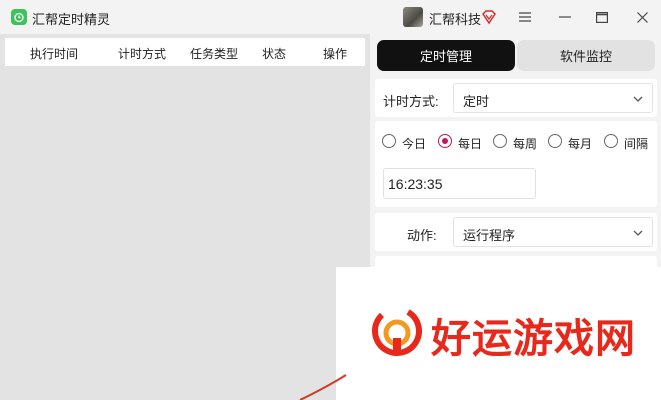 This screenshot has height=400, width=661. I want to click on timer-mode-card: 计时方式: 定时, so click(516, 98).